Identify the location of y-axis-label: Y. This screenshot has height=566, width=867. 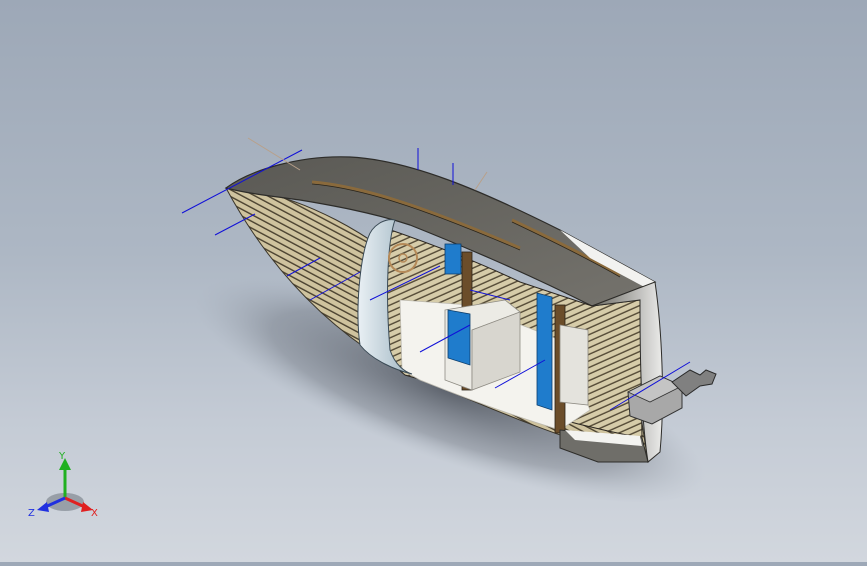
(62, 456).